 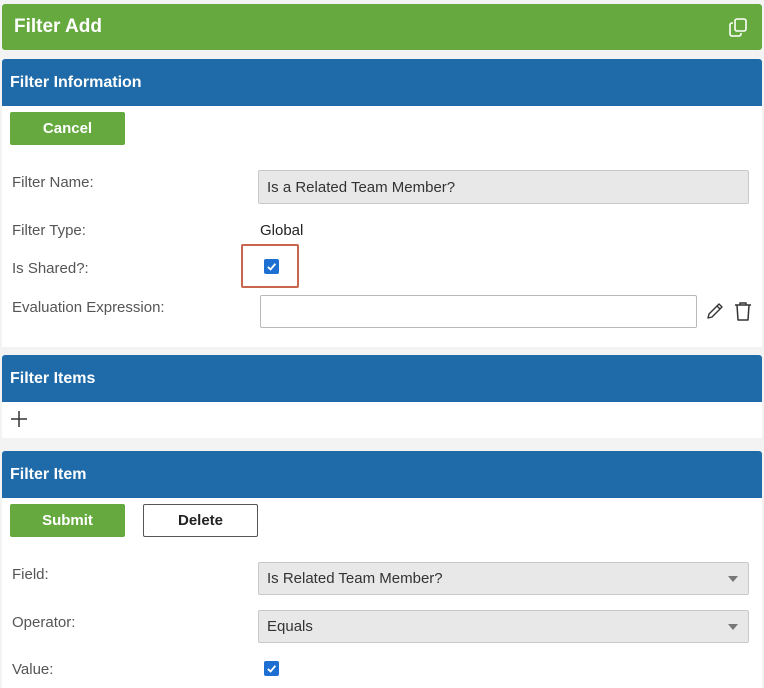 I want to click on operator-selected-value: Equals, so click(x=290, y=626).